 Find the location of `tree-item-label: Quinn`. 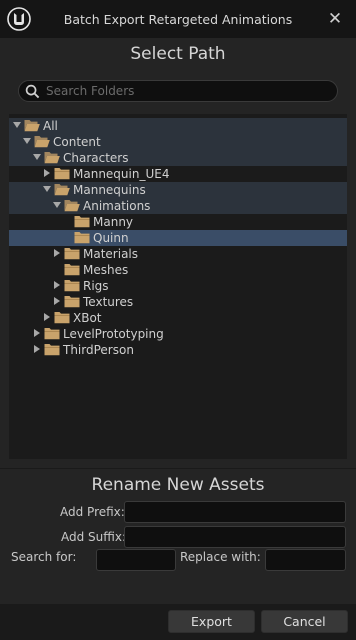

tree-item-label: Quinn is located at coordinates (111, 238).